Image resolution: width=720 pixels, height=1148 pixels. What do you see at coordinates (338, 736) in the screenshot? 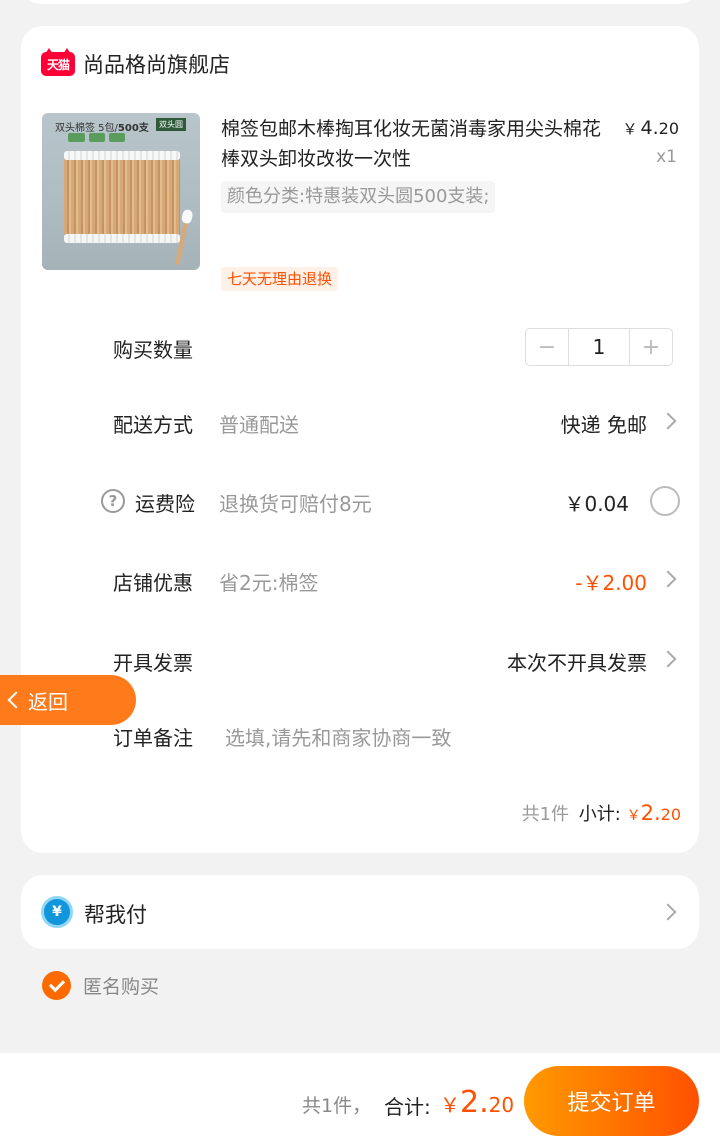
I see `remark-input: 选填,请先和商家协商一致` at bounding box center [338, 736].